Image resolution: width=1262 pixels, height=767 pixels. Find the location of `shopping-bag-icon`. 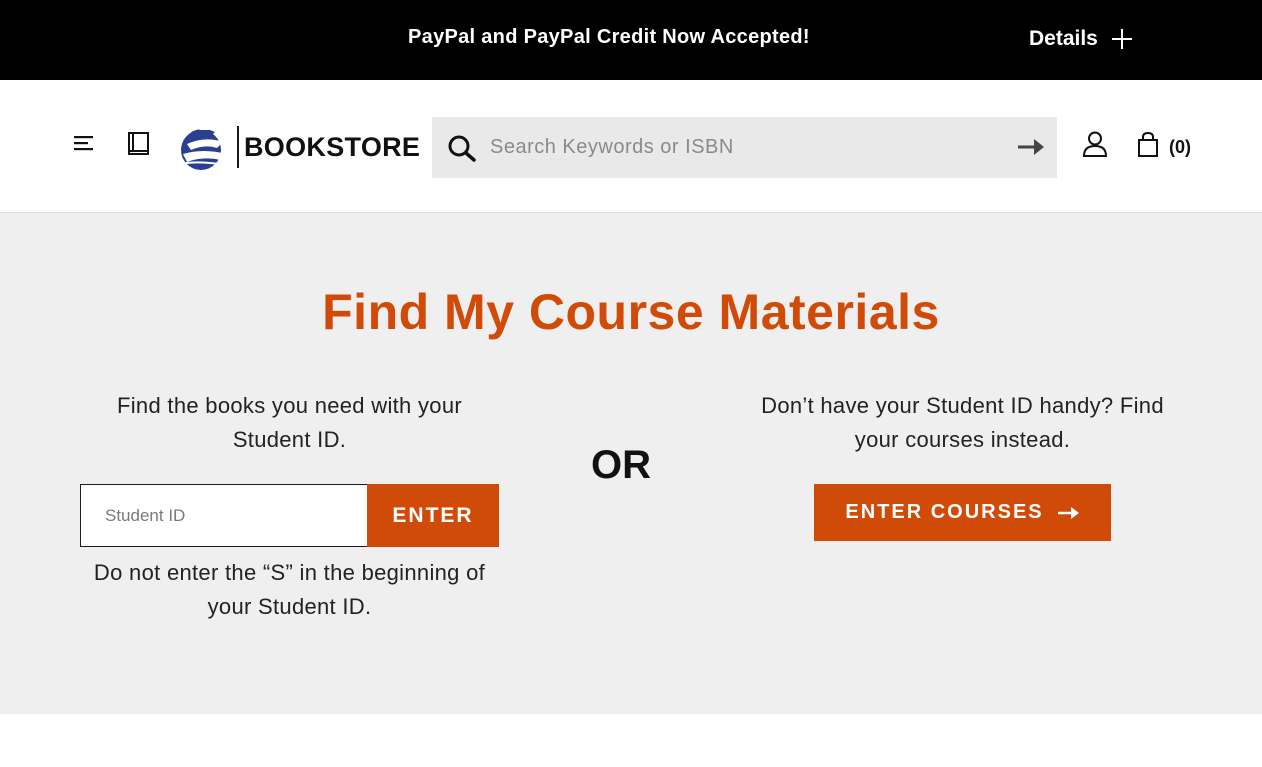

shopping-bag-icon is located at coordinates (1148, 144).